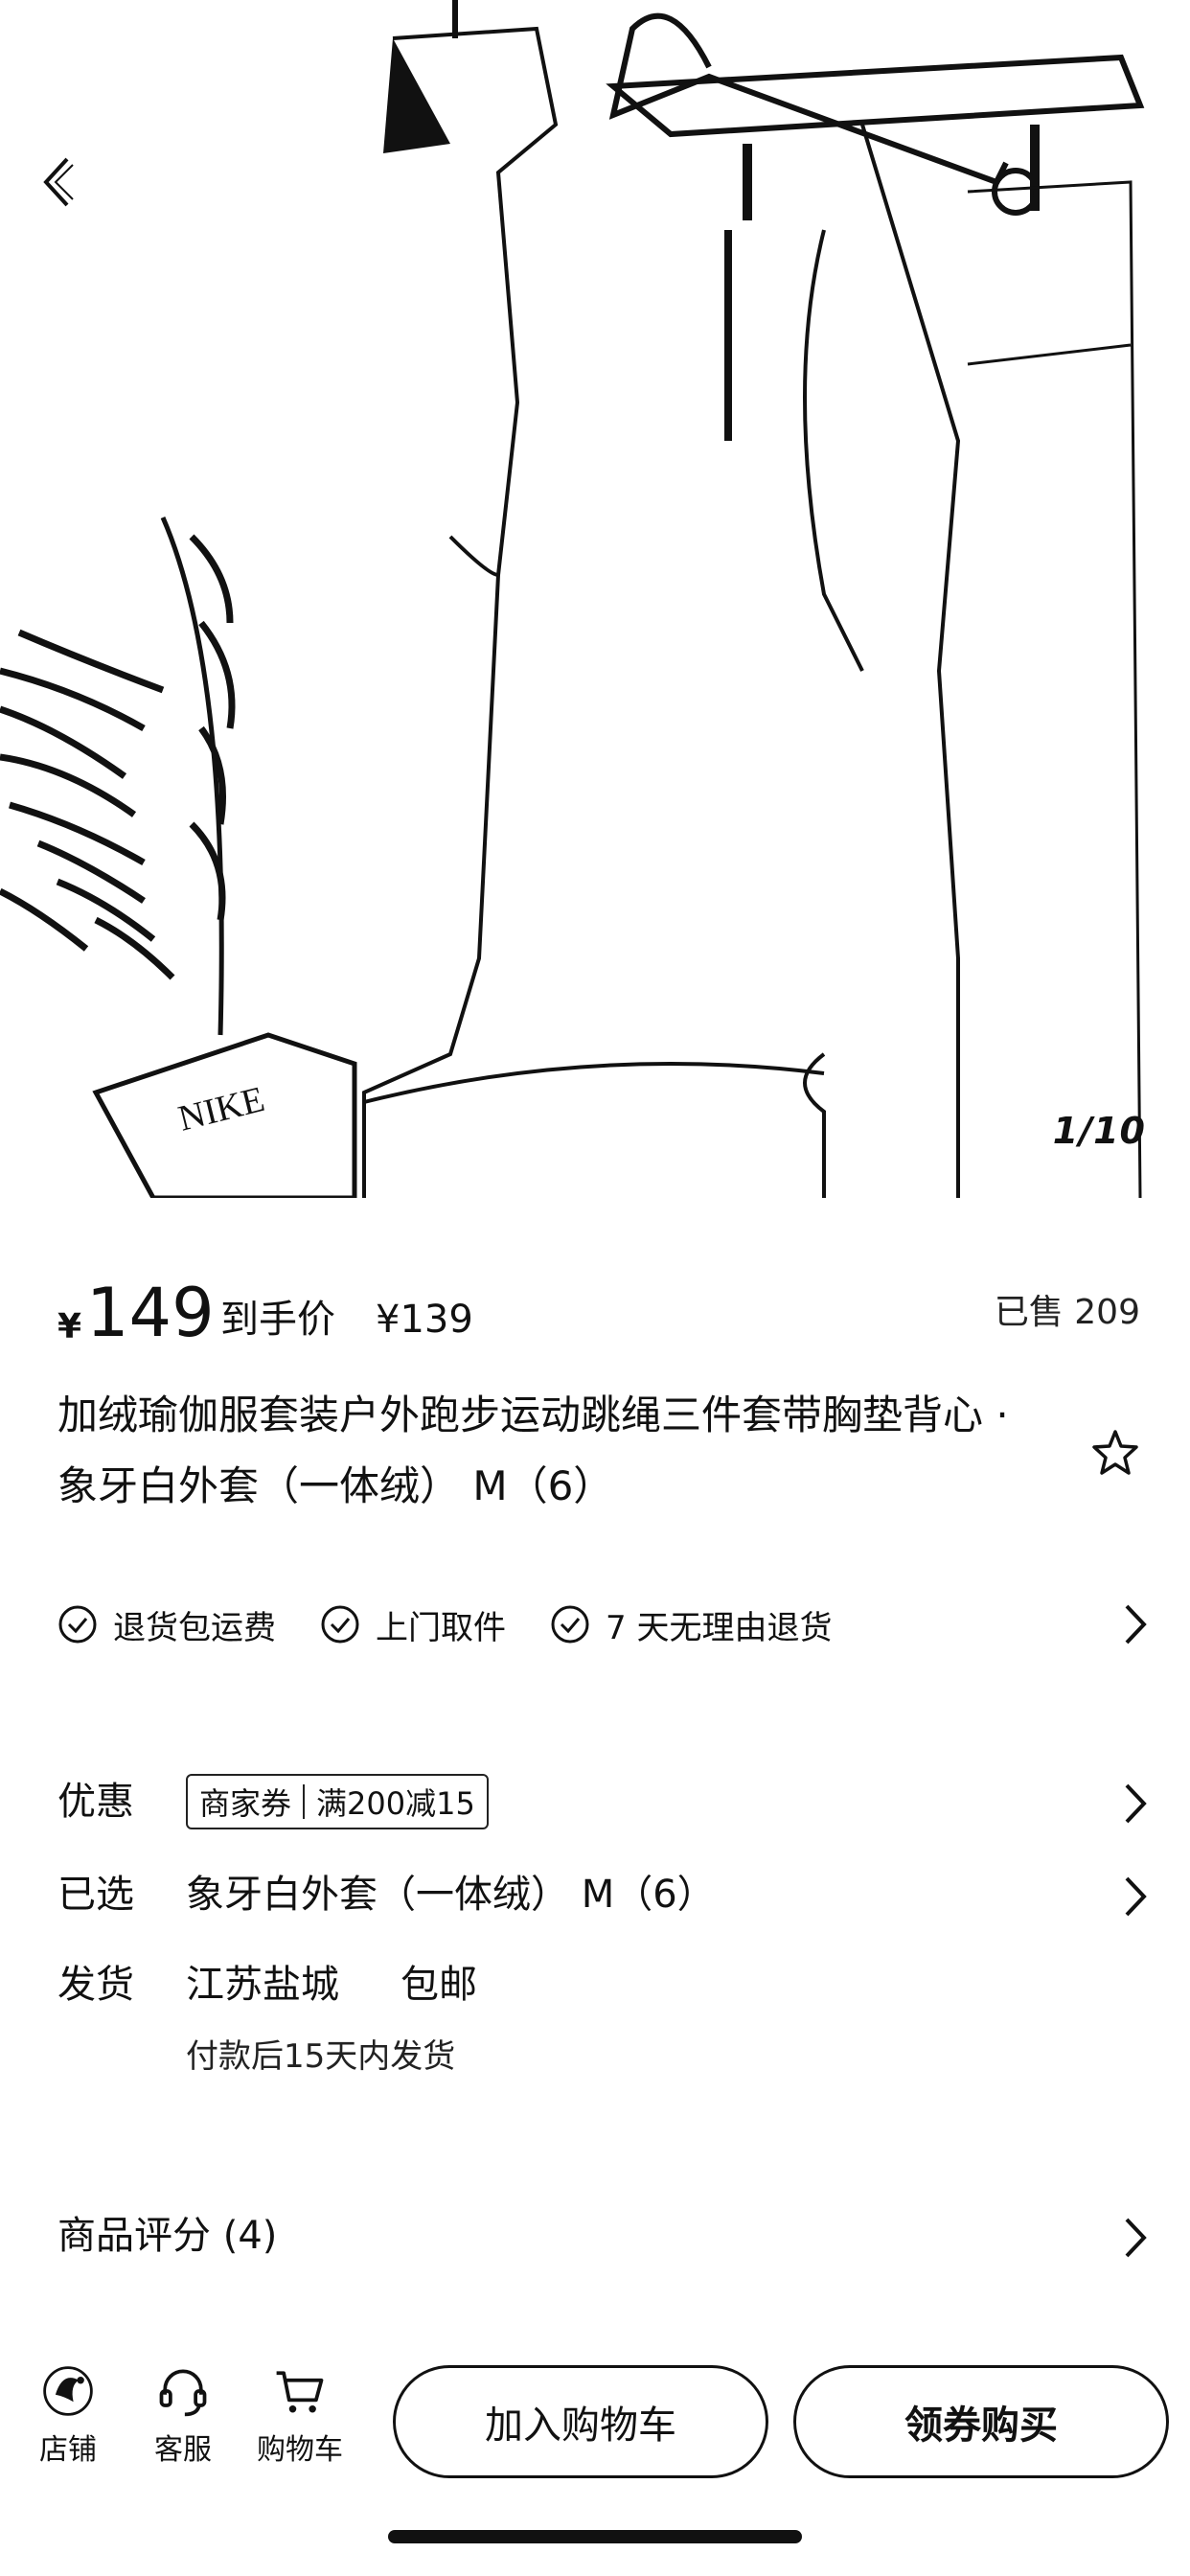 This screenshot has height=2576, width=1190. What do you see at coordinates (76, 191) in the screenshot?
I see `back-button` at bounding box center [76, 191].